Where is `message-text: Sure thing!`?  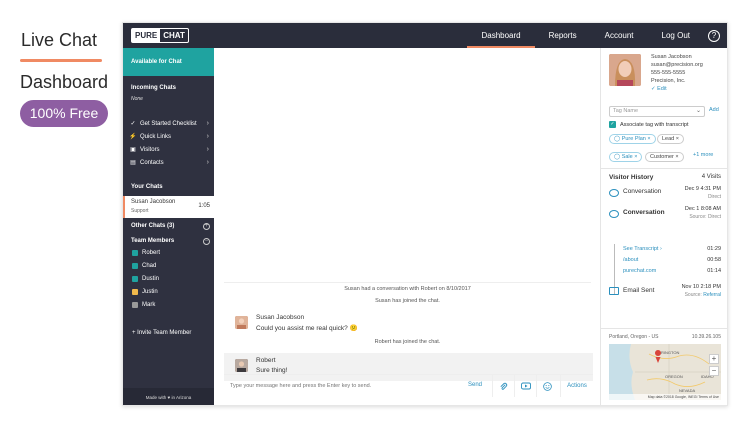 message-text: Sure thing! is located at coordinates (272, 370).